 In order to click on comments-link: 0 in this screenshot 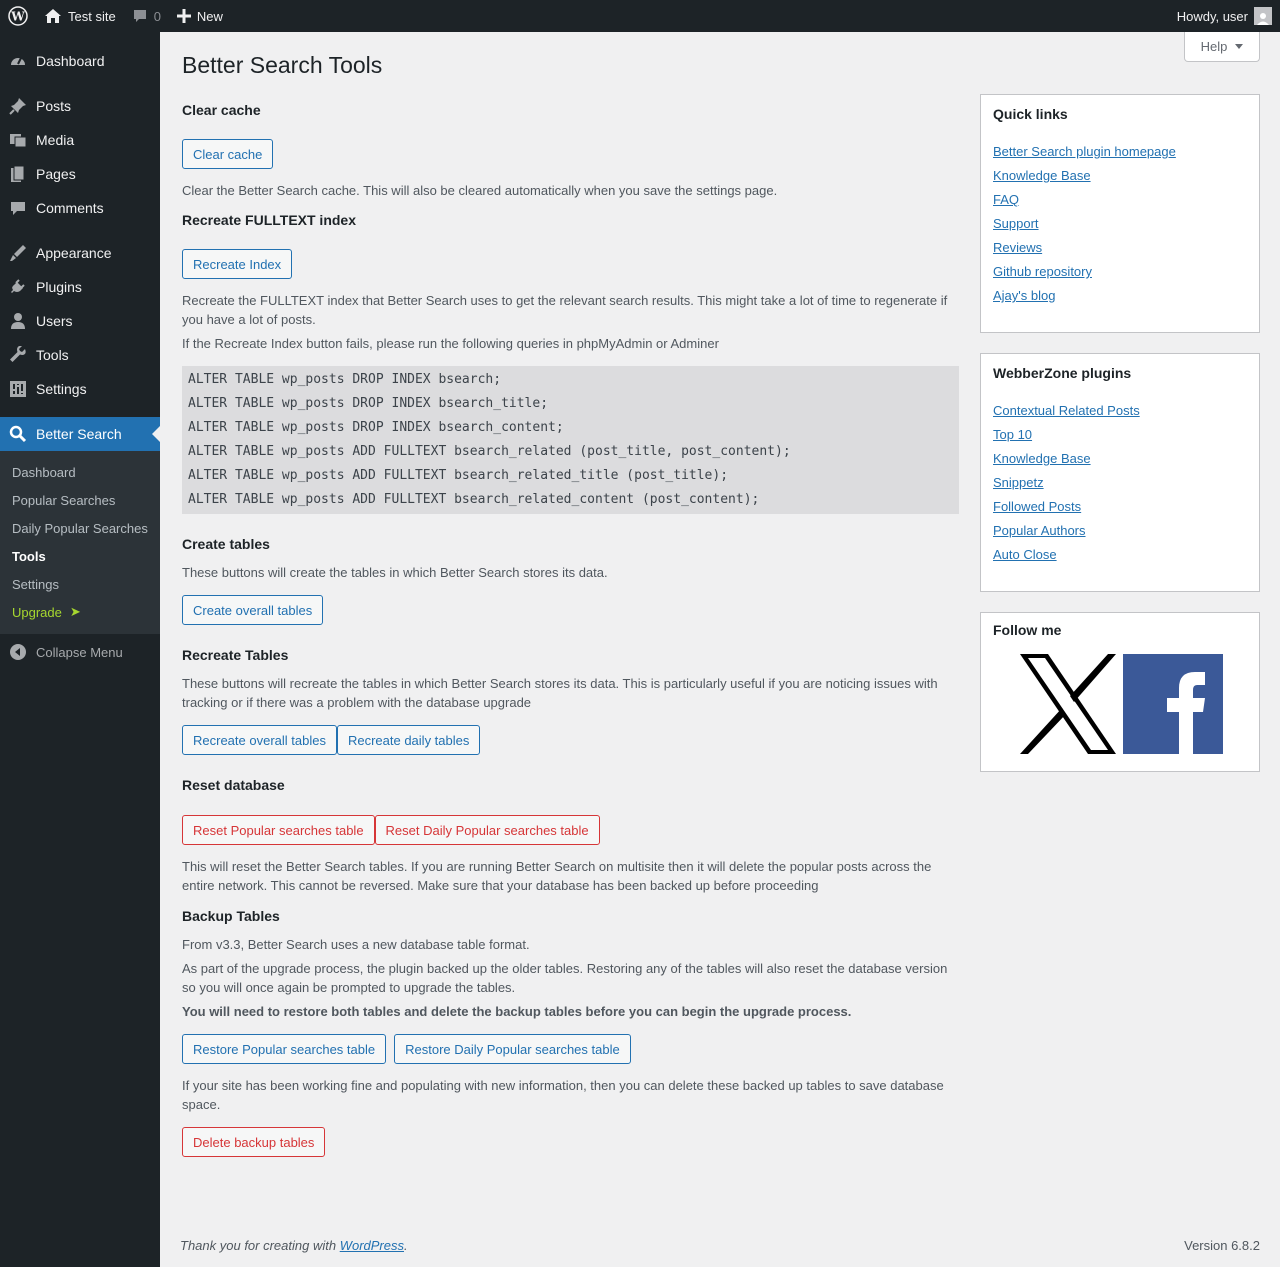, I will do `click(146, 16)`.